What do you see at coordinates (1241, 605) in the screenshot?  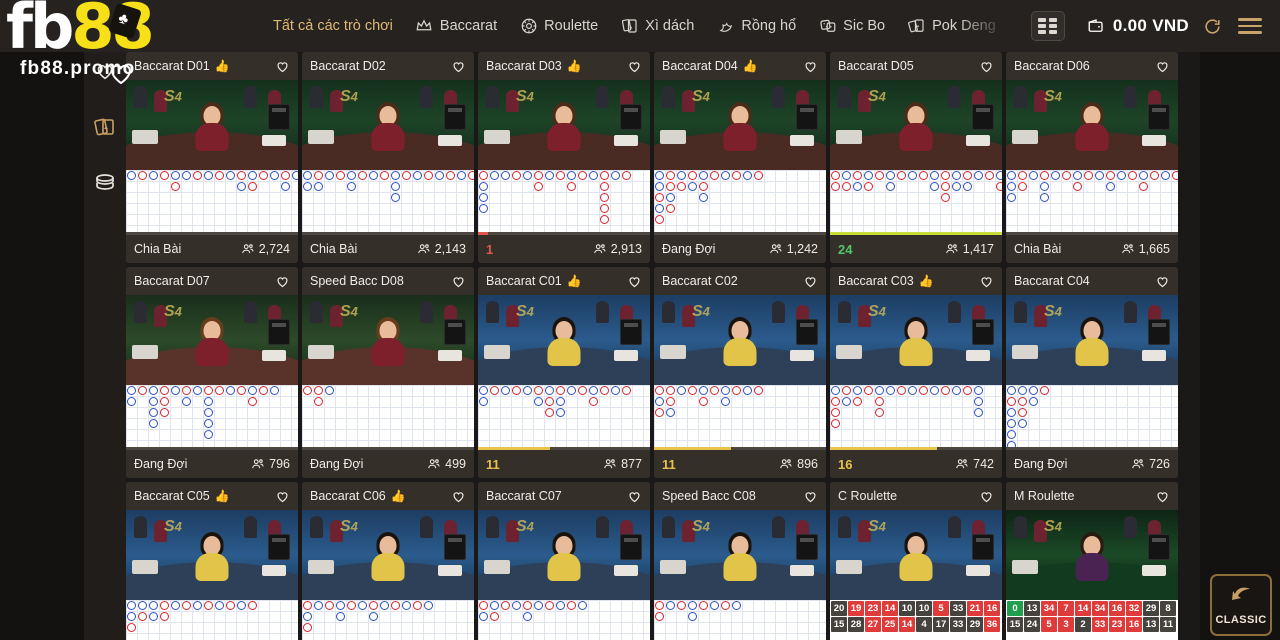 I see `classic-mode-button: CLASSIC` at bounding box center [1241, 605].